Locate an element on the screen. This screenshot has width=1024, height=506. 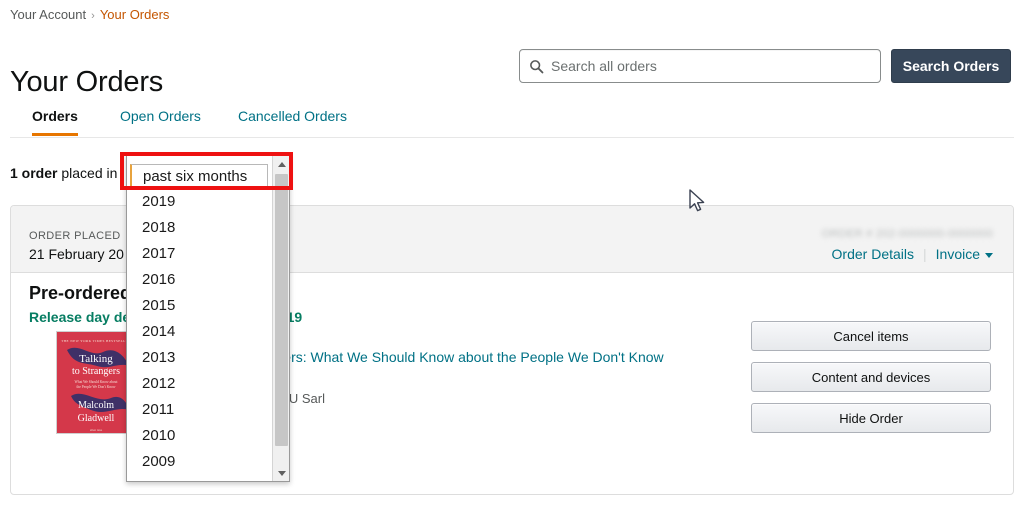
search-box is located at coordinates (700, 66).